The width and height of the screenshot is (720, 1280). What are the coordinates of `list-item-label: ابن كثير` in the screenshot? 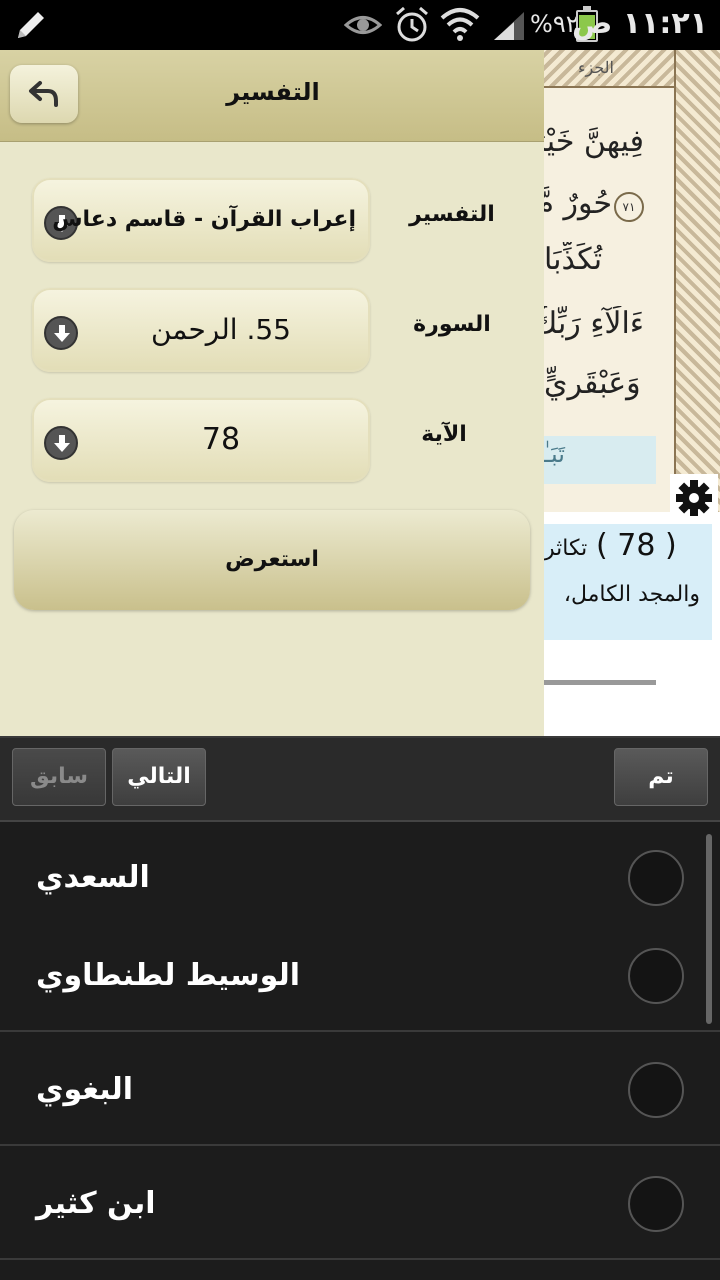 It's located at (96, 1203).